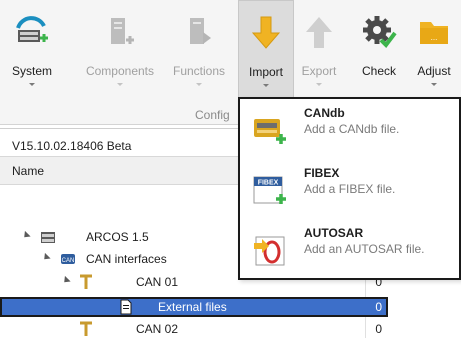  What do you see at coordinates (268, 183) in the screenshot?
I see `fibex-badge-text: FIBEX` at bounding box center [268, 183].